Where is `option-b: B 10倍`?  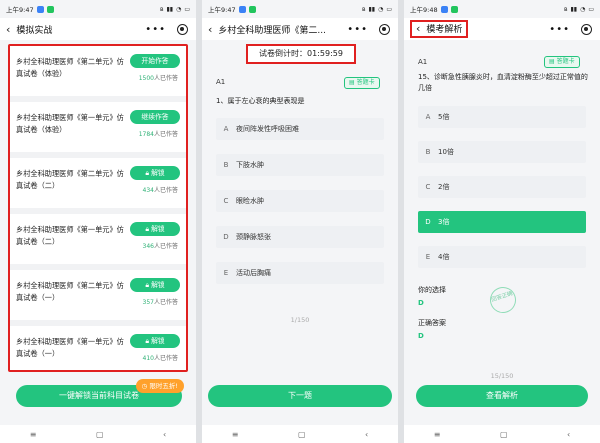
option-b: B 10倍 is located at coordinates (502, 152).